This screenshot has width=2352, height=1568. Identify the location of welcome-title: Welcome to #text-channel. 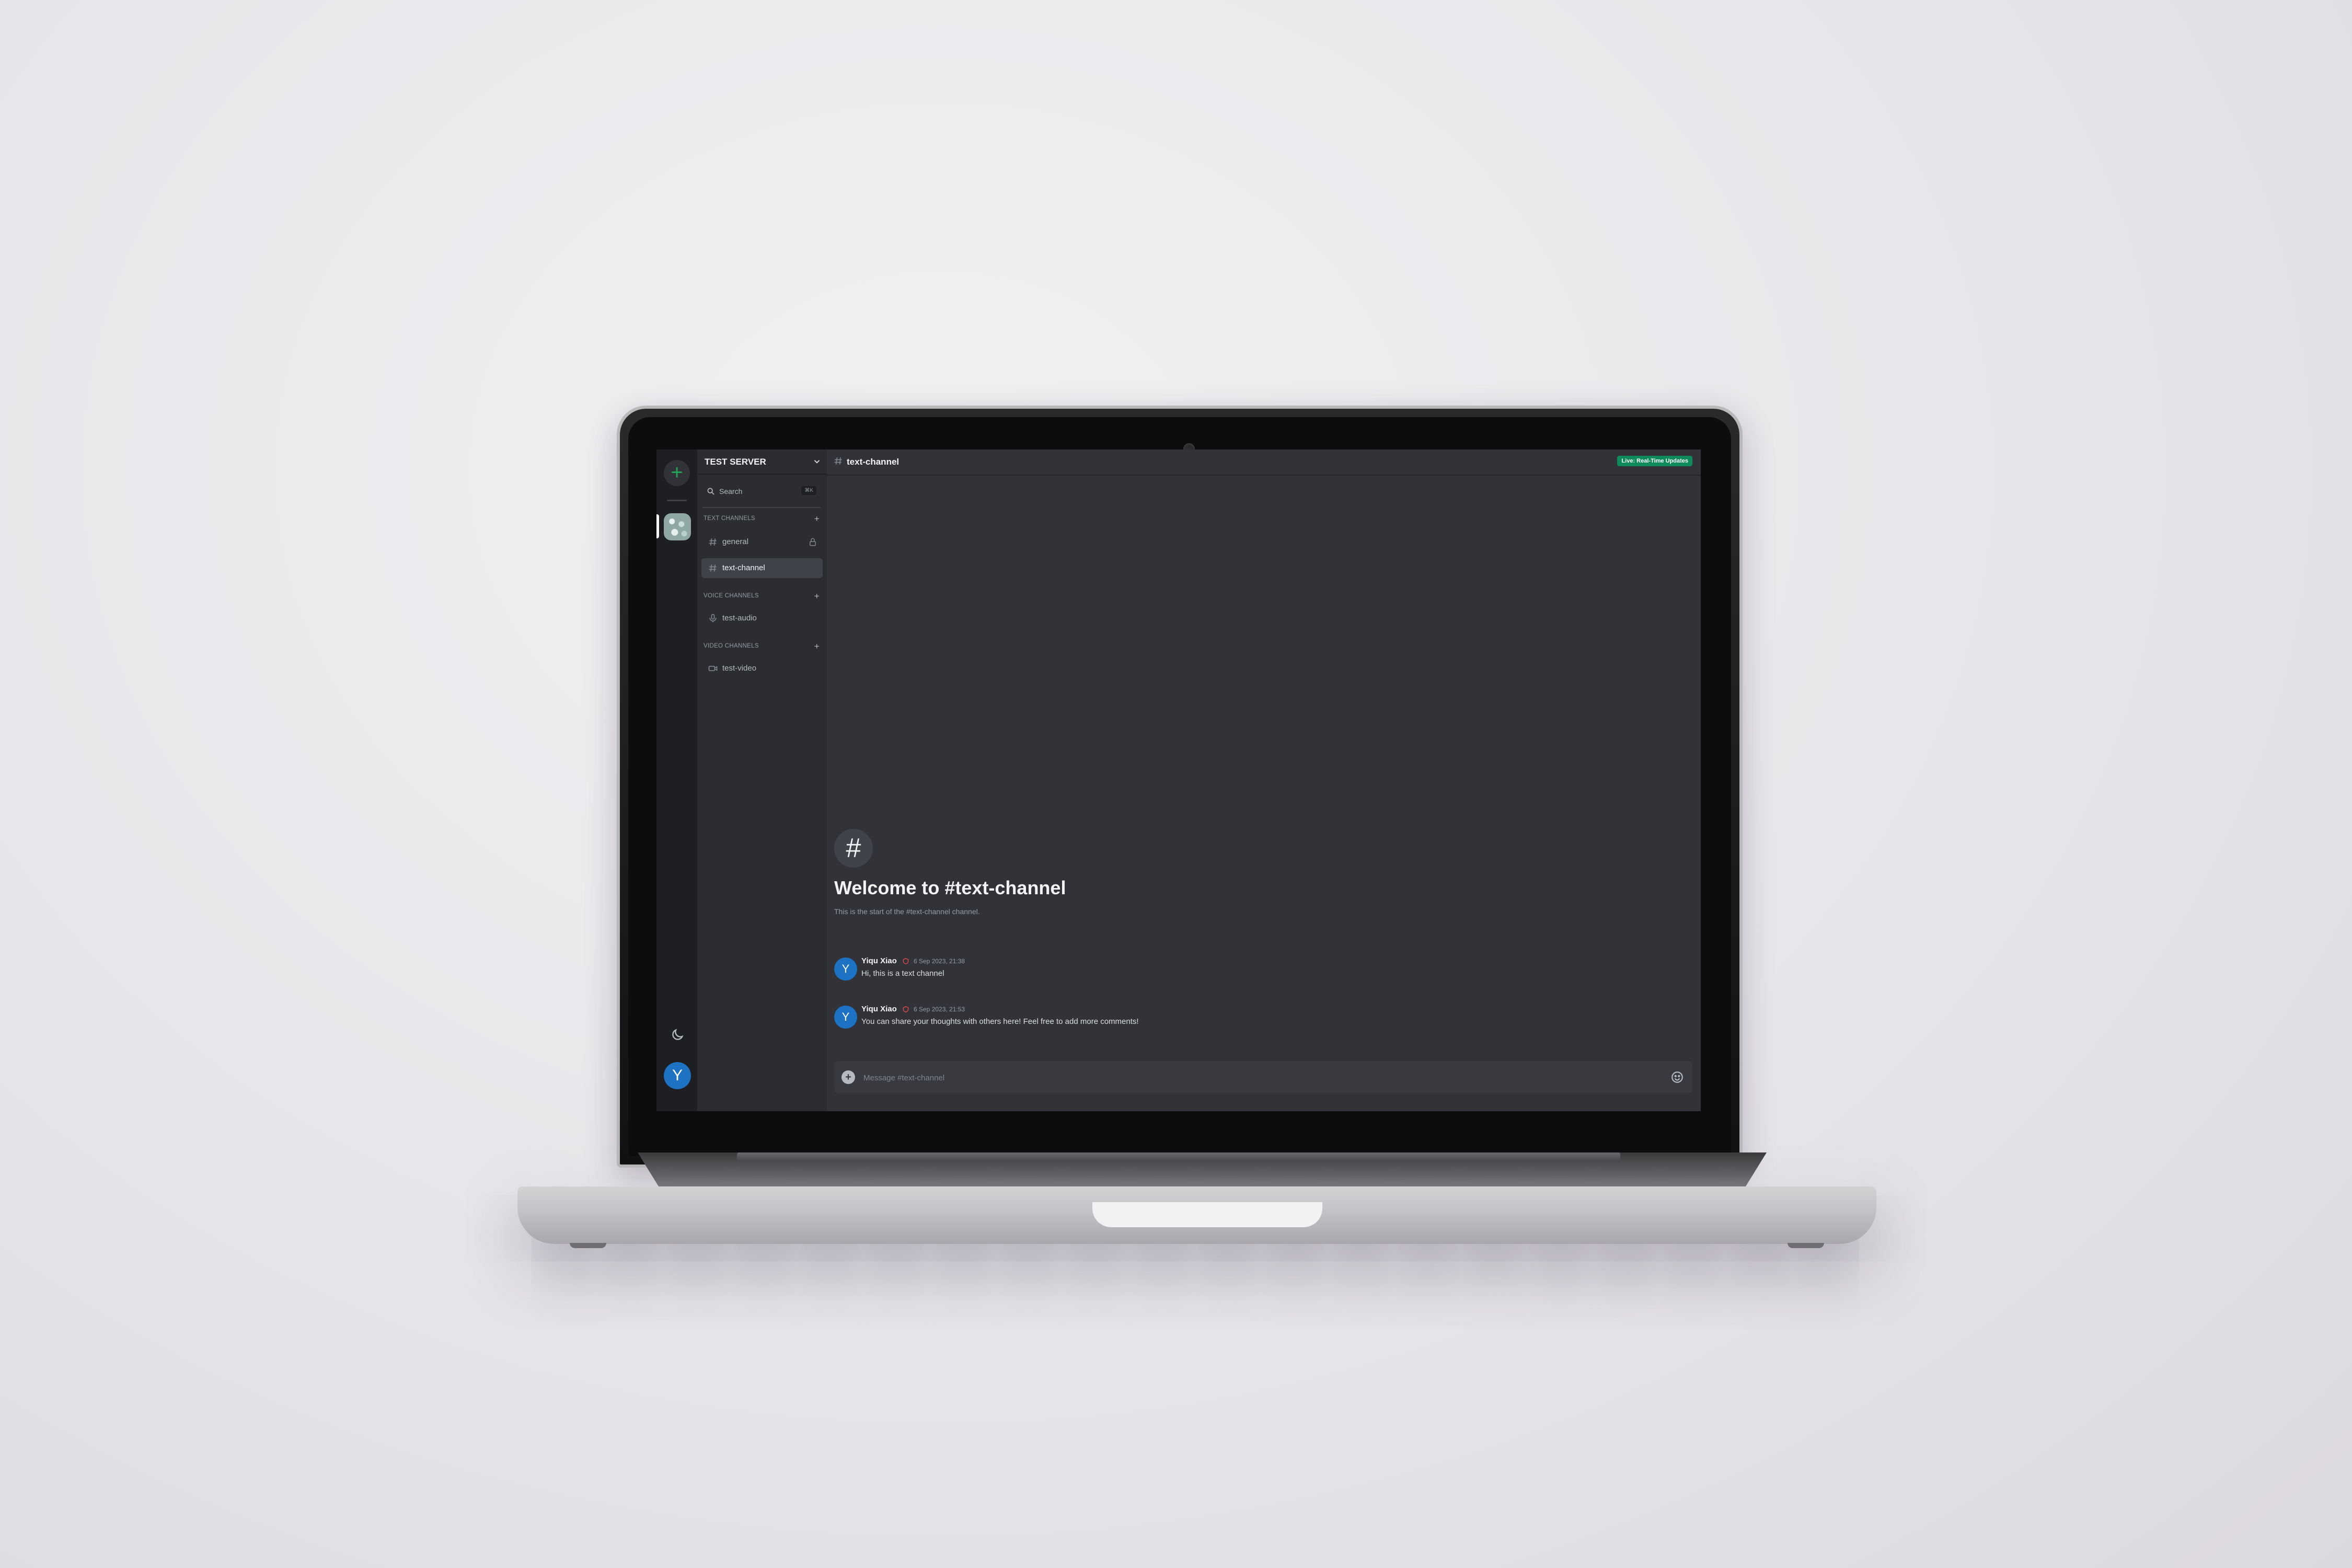
(950, 887).